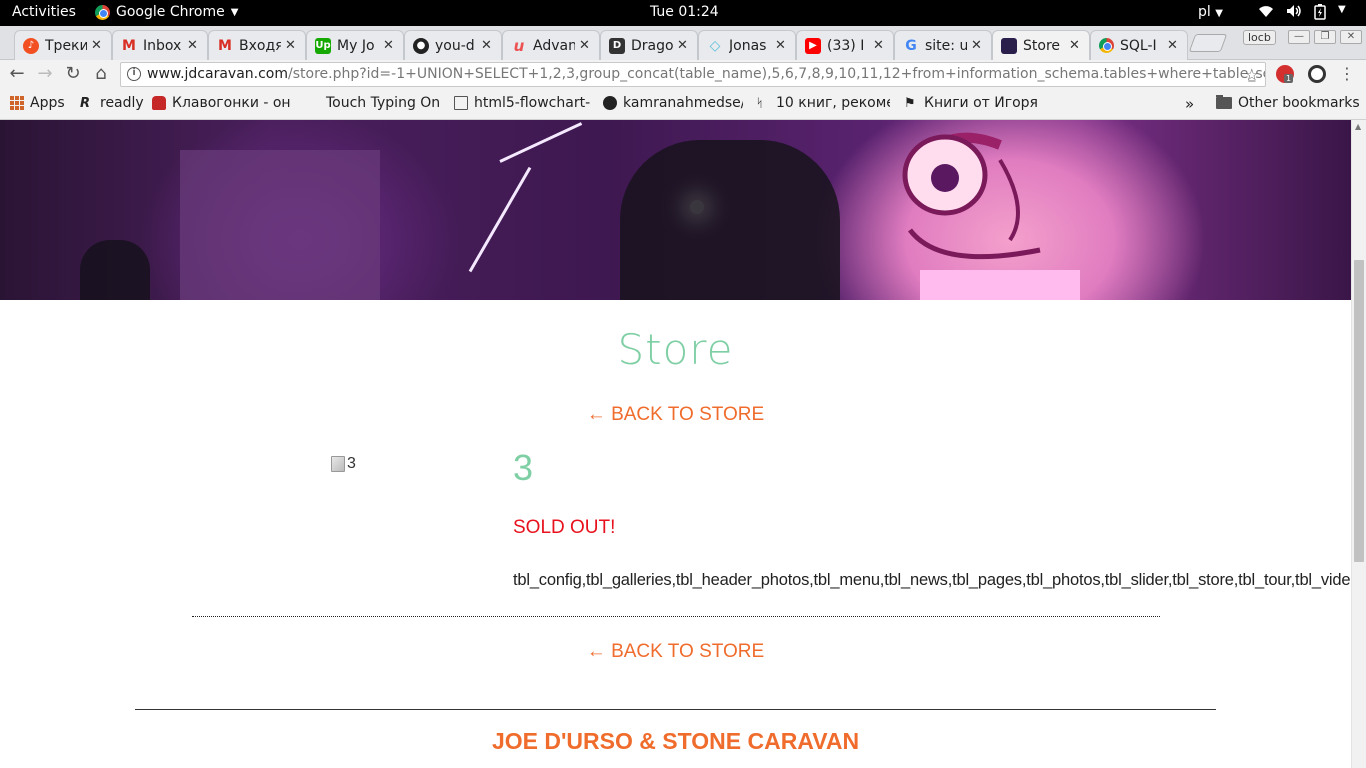 The image size is (1366, 768). What do you see at coordinates (675, 349) in the screenshot?
I see `page-title: Store` at bounding box center [675, 349].